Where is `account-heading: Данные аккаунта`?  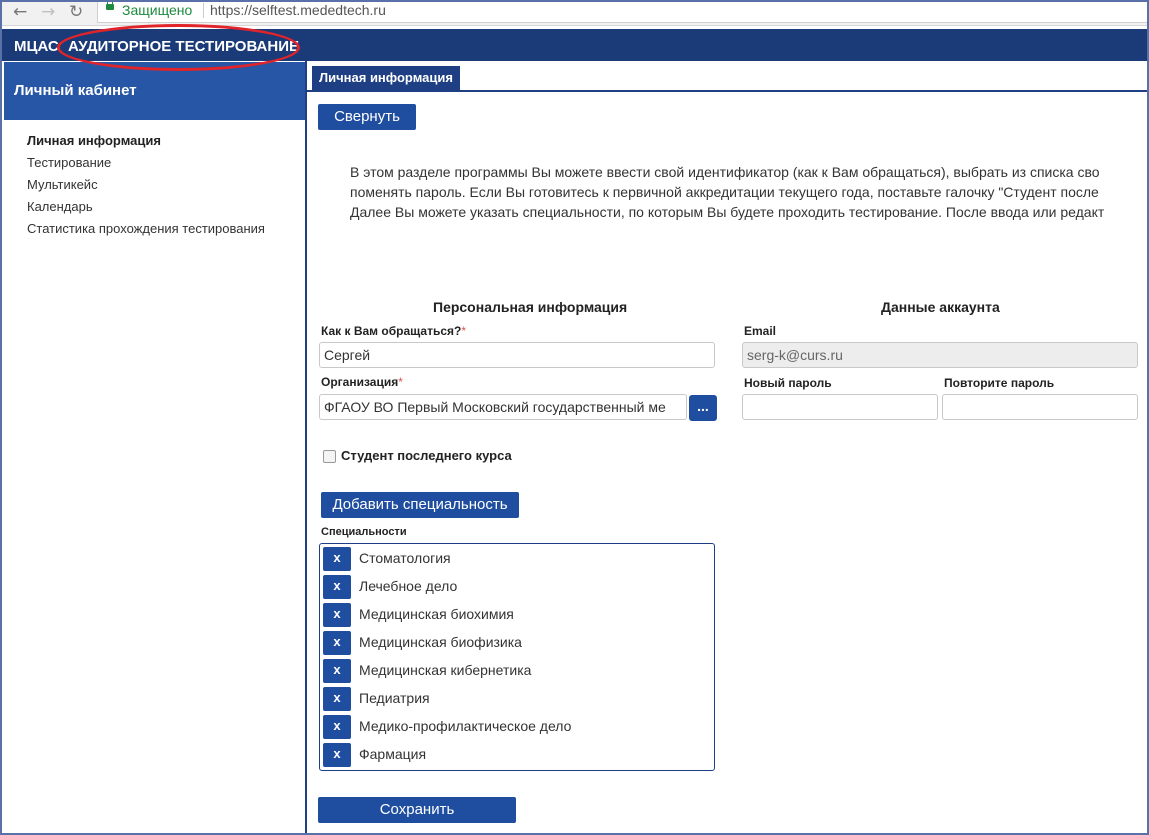
account-heading: Данные аккаунта is located at coordinates (940, 307).